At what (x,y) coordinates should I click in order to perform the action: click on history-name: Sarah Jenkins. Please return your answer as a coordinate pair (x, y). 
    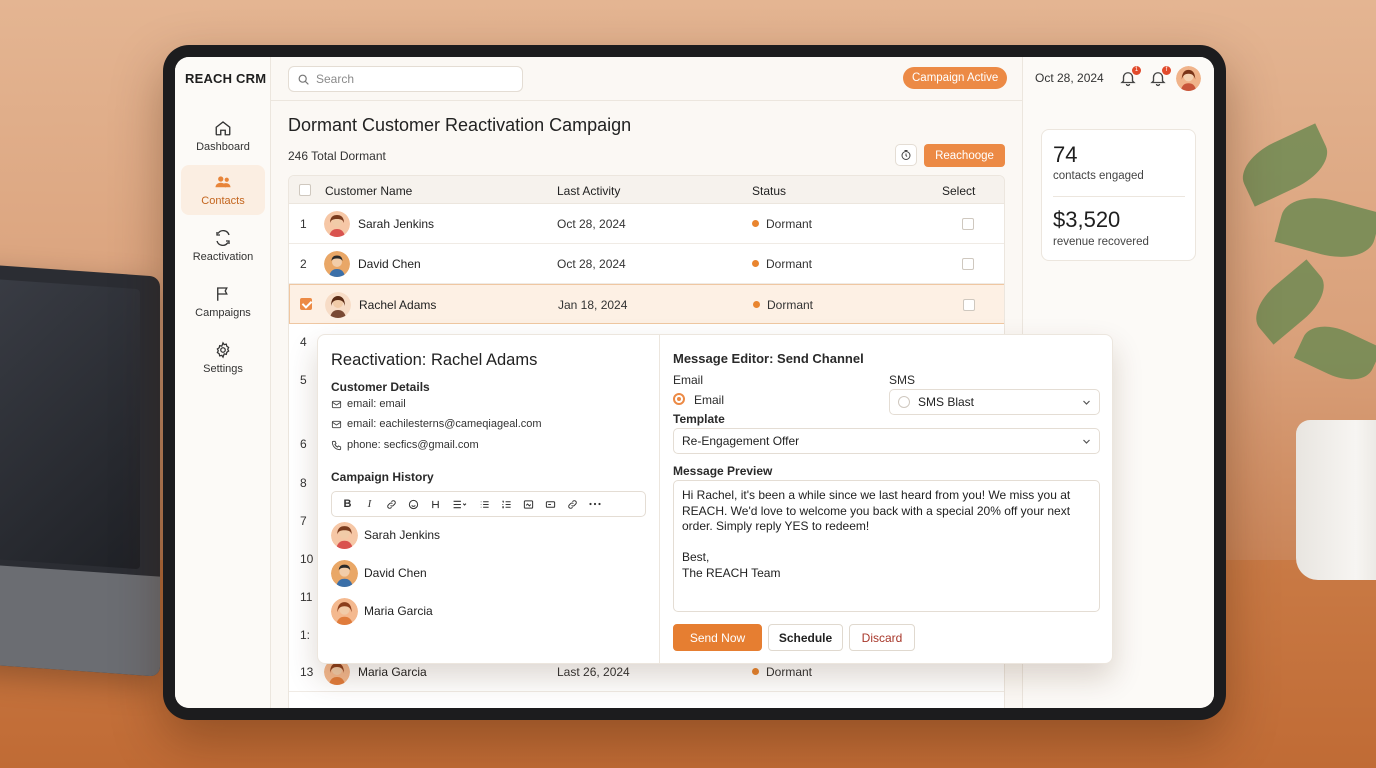
    Looking at the image, I should click on (402, 535).